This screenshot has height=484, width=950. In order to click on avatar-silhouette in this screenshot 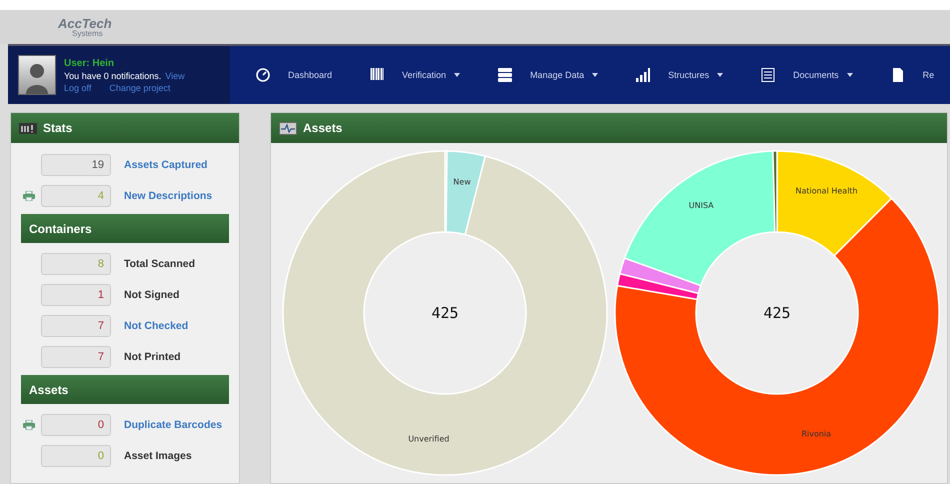, I will do `click(37, 75)`.